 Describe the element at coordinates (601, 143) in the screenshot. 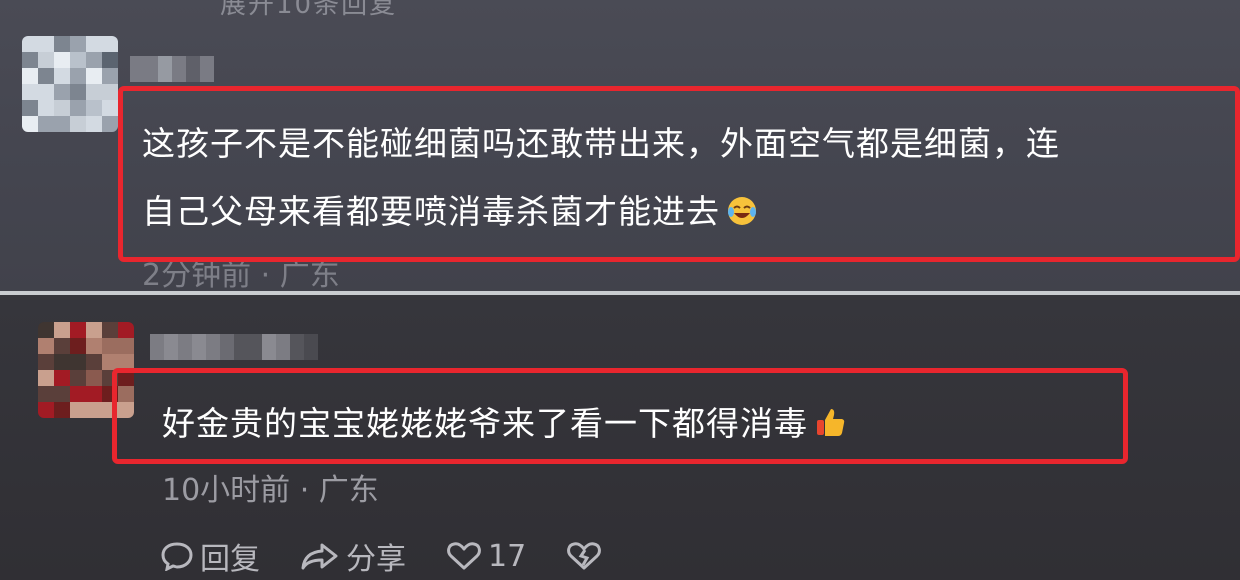

I see `comment-line-1: 这孩子不是不能碰细菌吗还敢带出来，外面空气都是细菌，连` at that location.